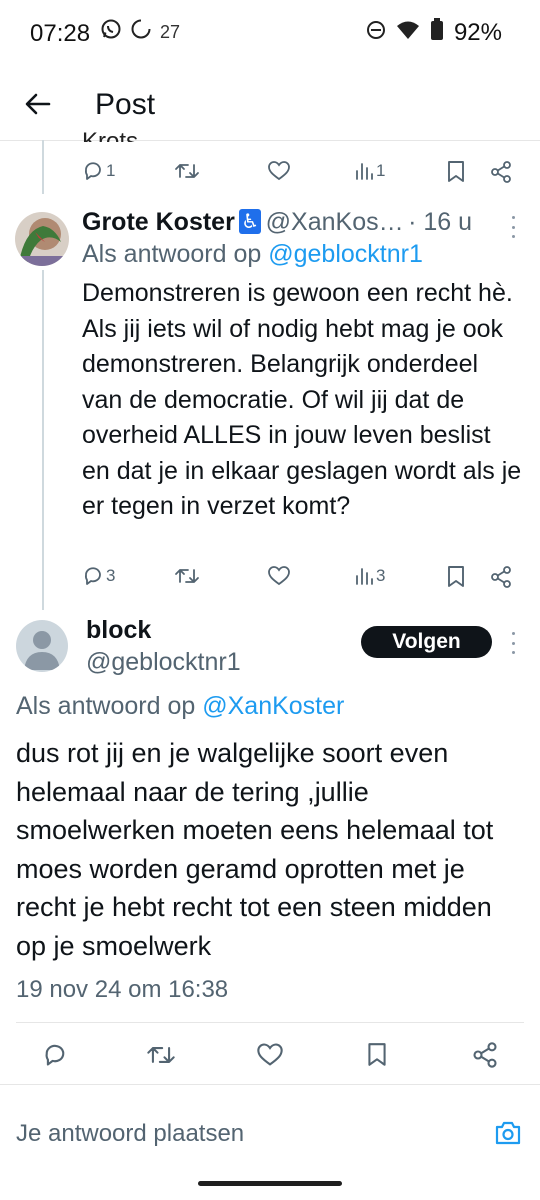 The image size is (540, 1200). Describe the element at coordinates (302, 580) in the screenshot. I see `reply-tweet-actions: 3 3` at that location.